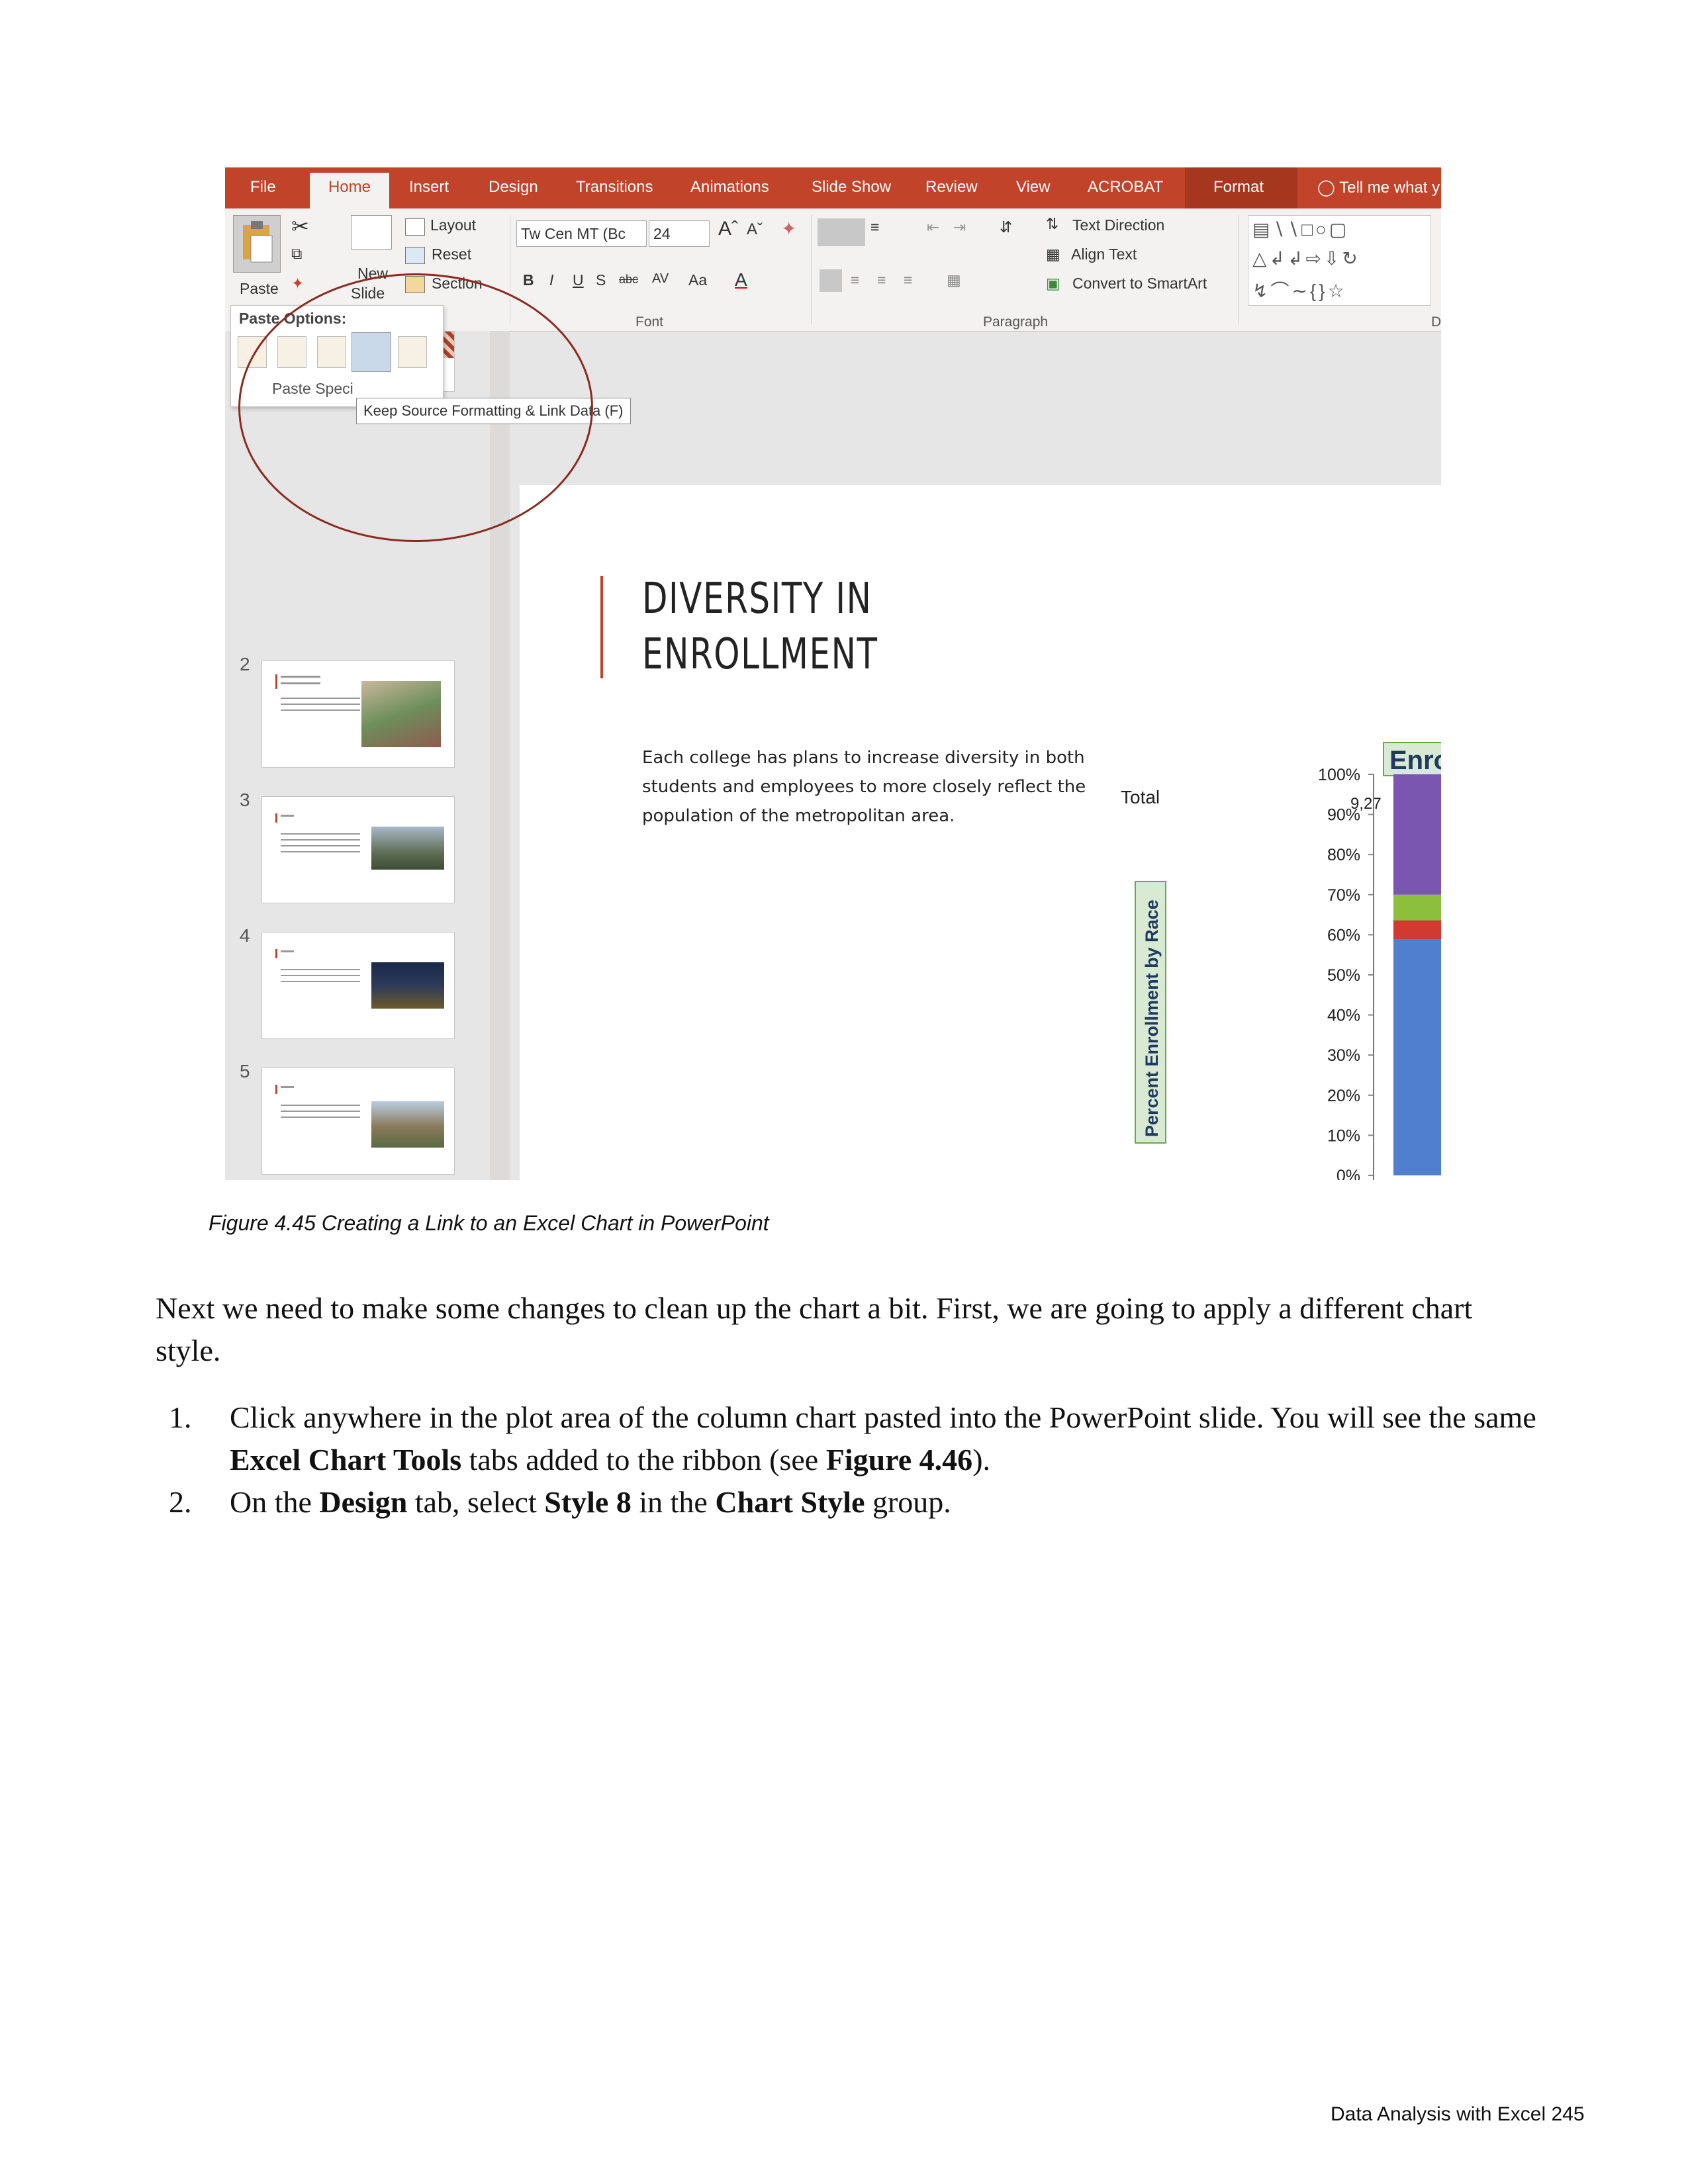 This screenshot has height=2184, width=1688. What do you see at coordinates (1417, 835) in the screenshot?
I see `bar-segment-other-undisclosed` at bounding box center [1417, 835].